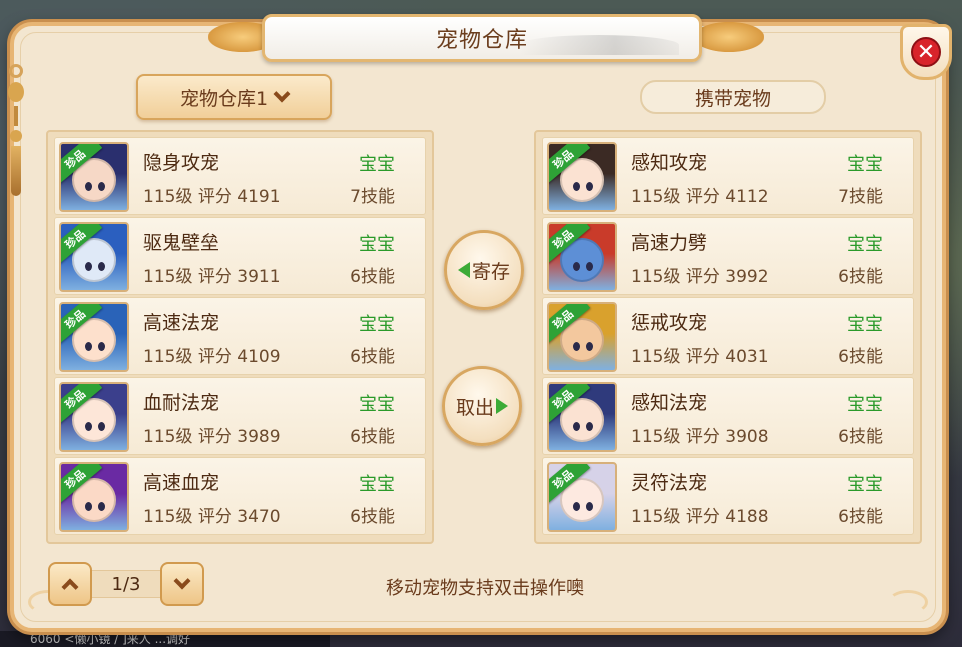 The image size is (962, 647). Describe the element at coordinates (224, 98) in the screenshot. I see `storage-select-label: 宠物仓库1` at that location.